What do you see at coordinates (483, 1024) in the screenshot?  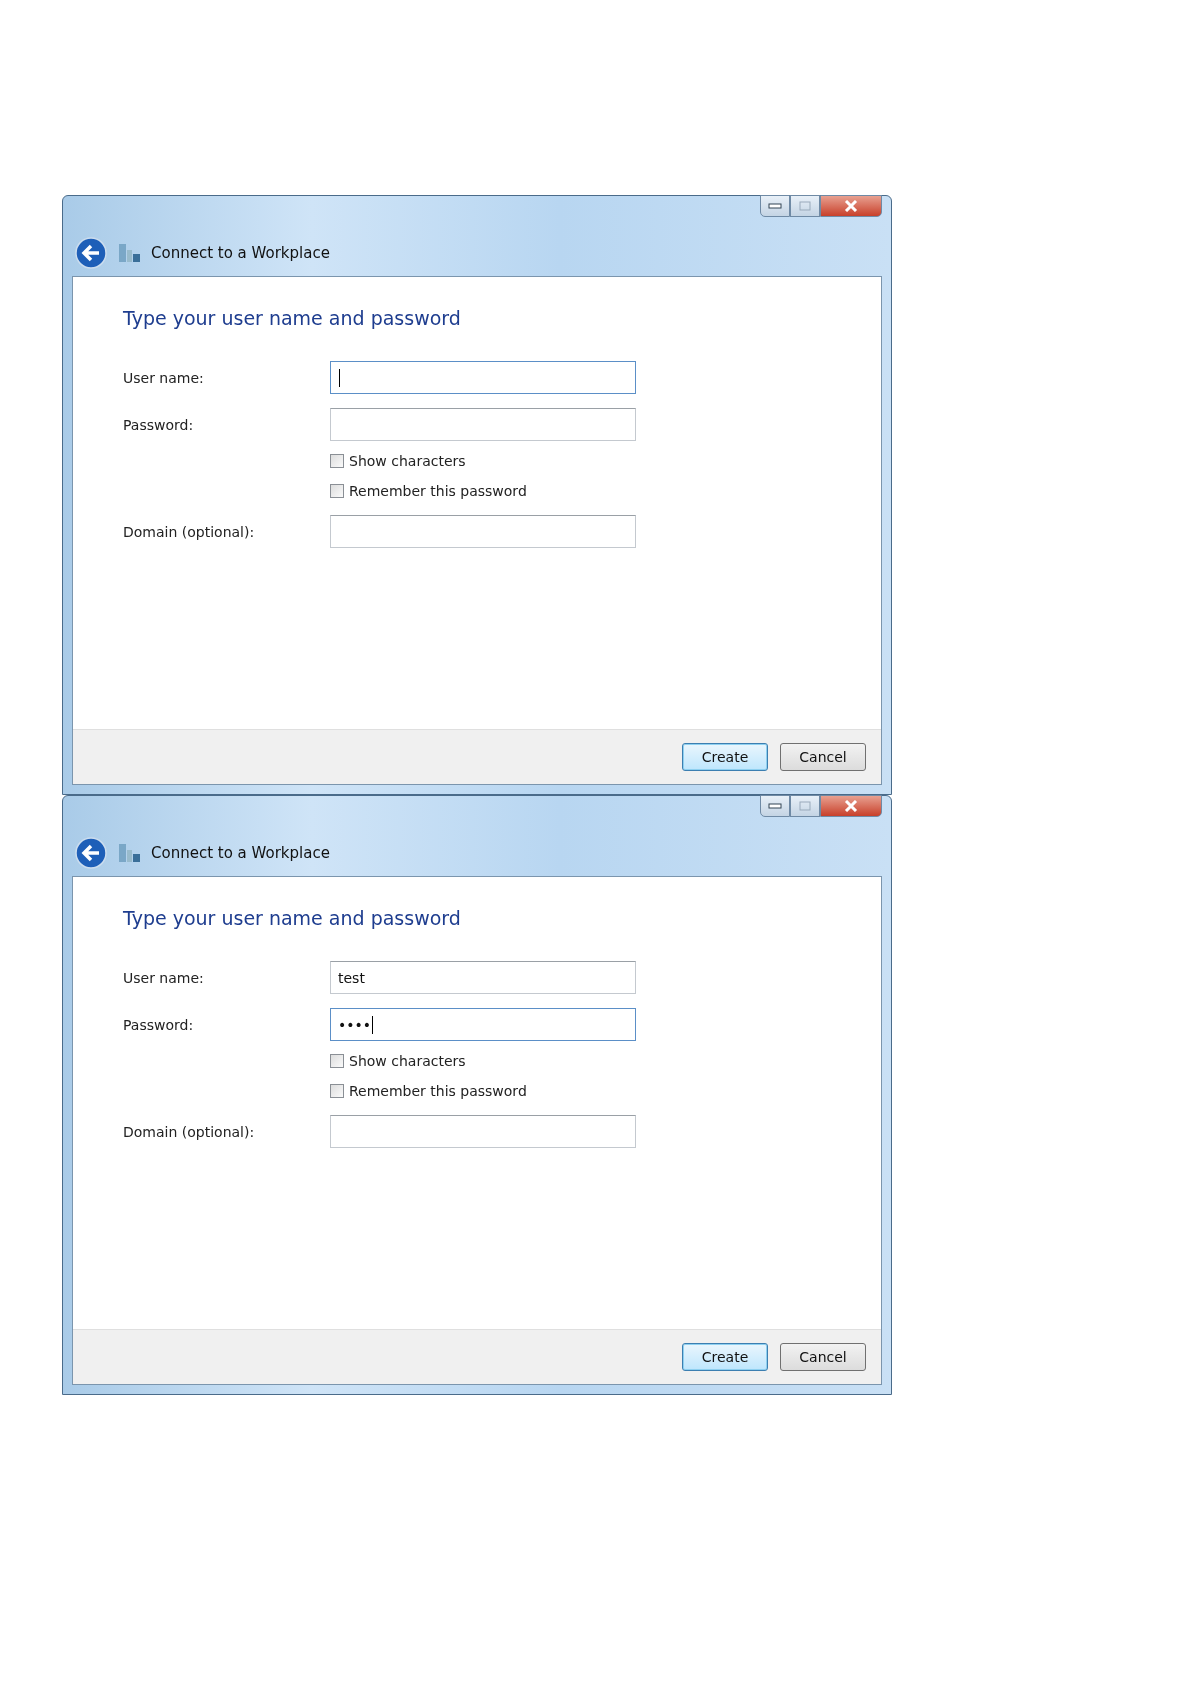 I see `input-field: ••••` at bounding box center [483, 1024].